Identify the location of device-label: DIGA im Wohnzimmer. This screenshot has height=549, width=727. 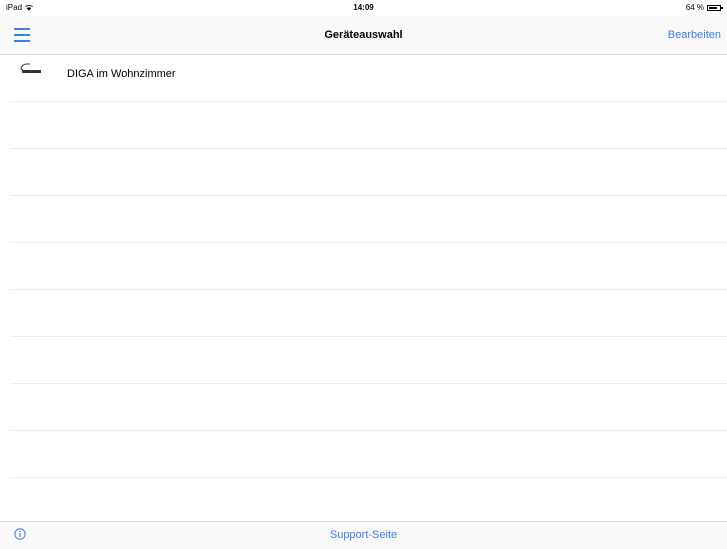
(121, 74).